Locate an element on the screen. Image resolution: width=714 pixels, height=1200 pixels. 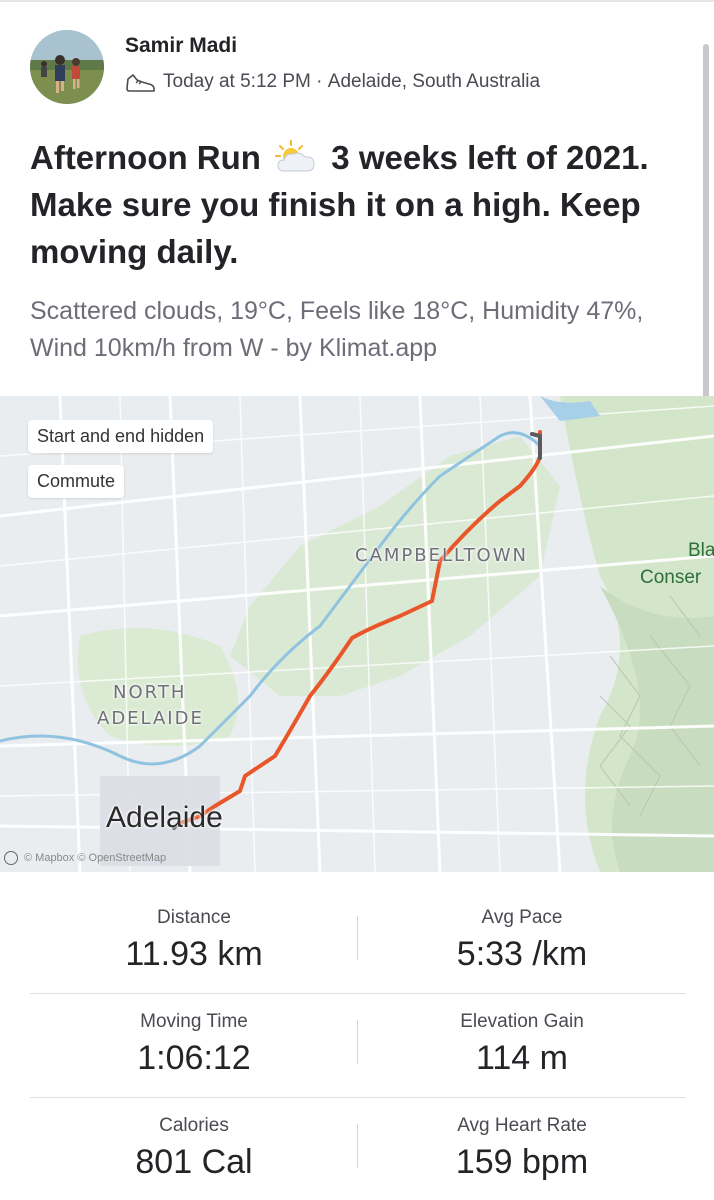
map-label-adelaide: ADELAIDE is located at coordinates (150, 718).